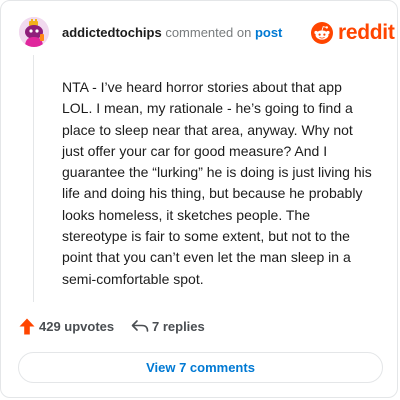 Image resolution: width=400 pixels, height=400 pixels. I want to click on reddit-logo: reddit, so click(353, 33).